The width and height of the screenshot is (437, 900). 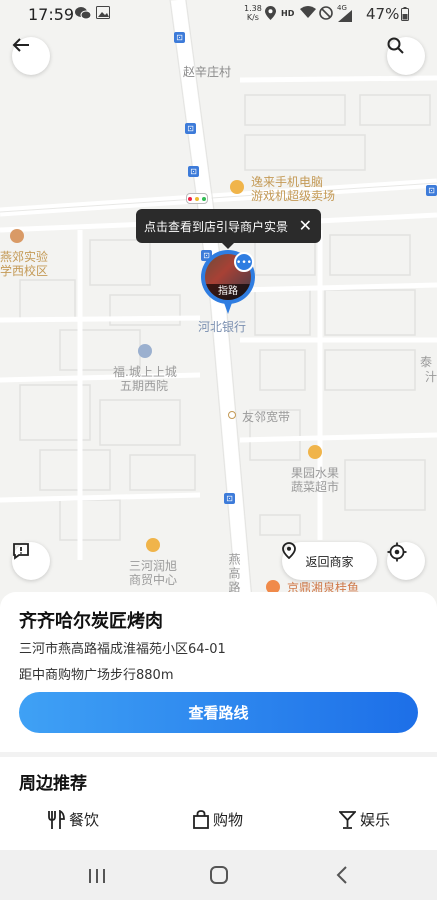 What do you see at coordinates (218, 15) in the screenshot?
I see `status-bar: 17:59 1.38 K/s HD 4G 47%` at bounding box center [218, 15].